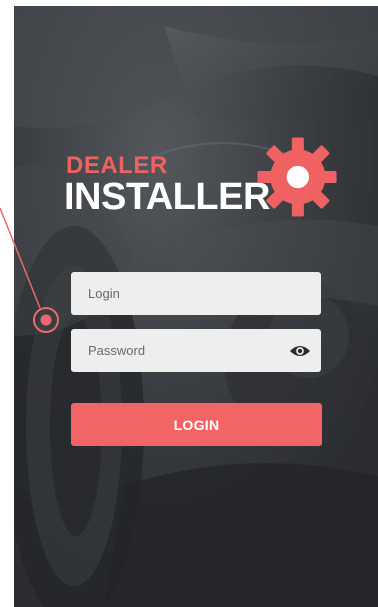 The height and width of the screenshot is (607, 378). Describe the element at coordinates (297, 177) in the screenshot. I see `gear-icon` at that location.